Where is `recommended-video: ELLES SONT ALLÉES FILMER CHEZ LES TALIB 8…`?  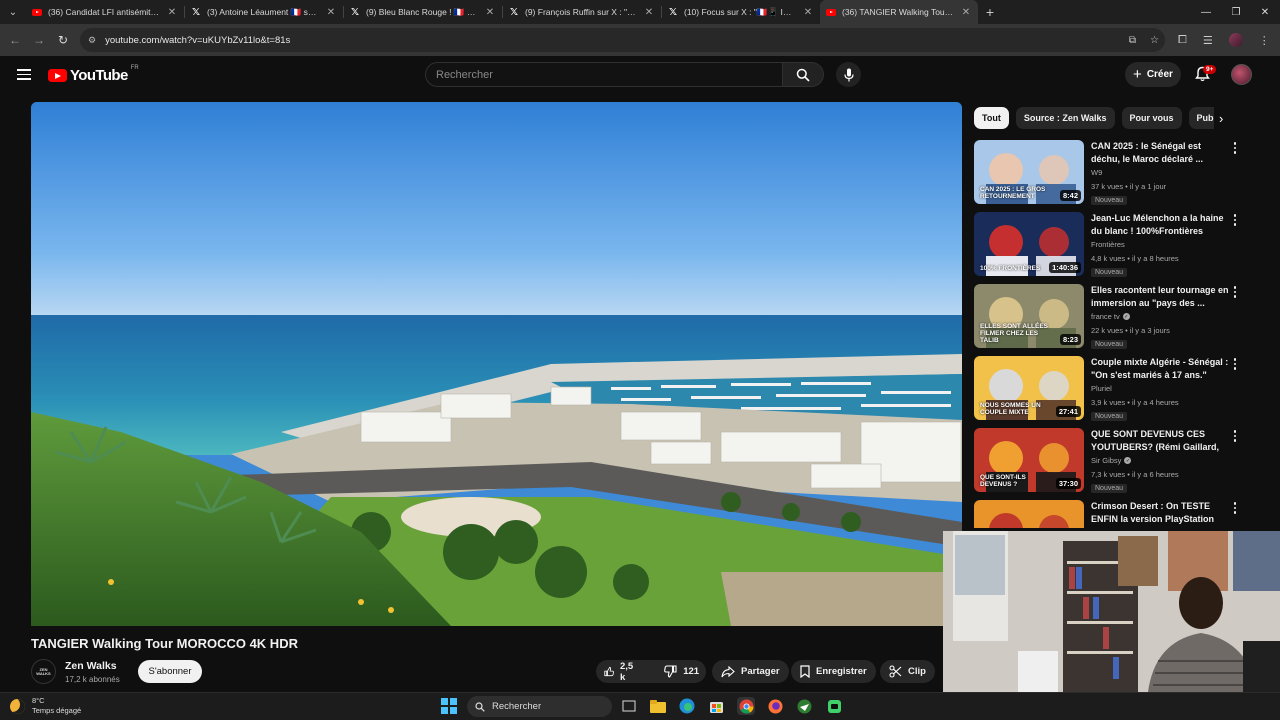
recommended-video: ELLES SONT ALLÉES FILMER CHEZ LES TALIB 8… is located at coordinates (1109, 317).